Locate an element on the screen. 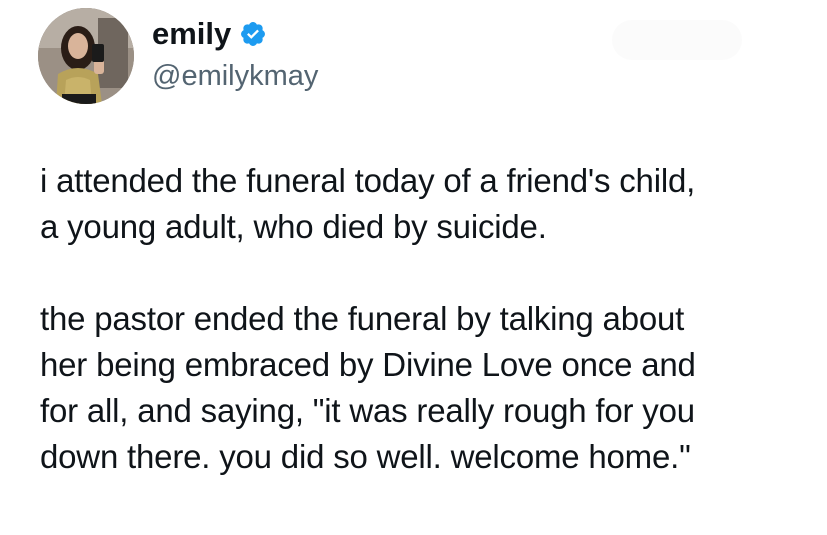 The width and height of the screenshot is (827, 535). verified-badge-icon is located at coordinates (253, 34).